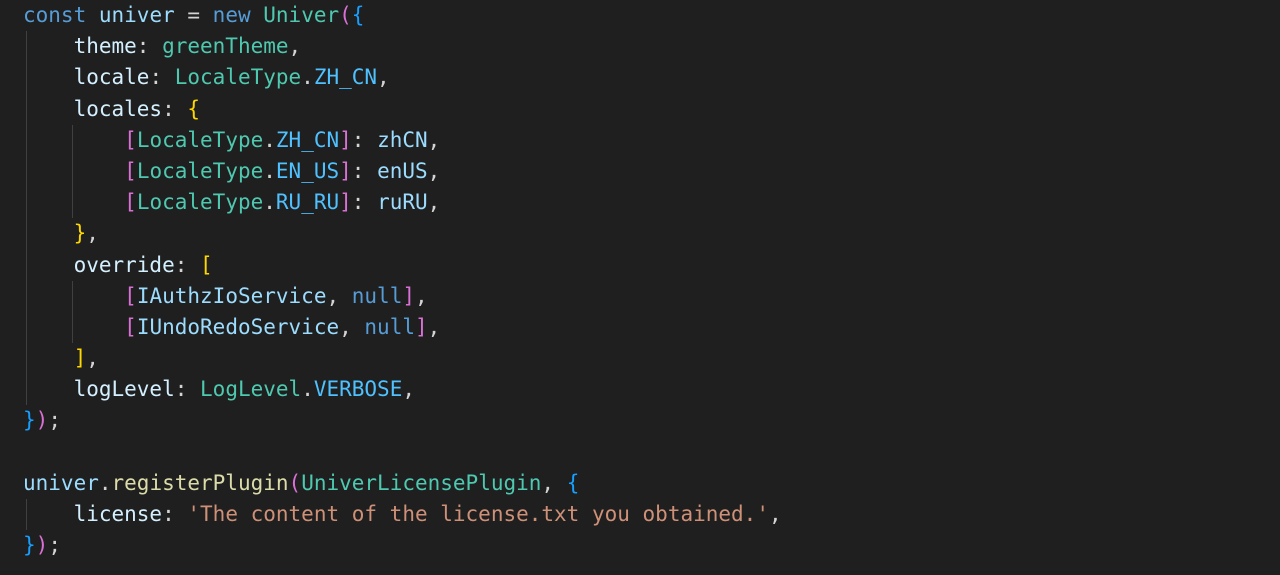  What do you see at coordinates (80, 233) in the screenshot?
I see `code-token-brace1: }` at bounding box center [80, 233].